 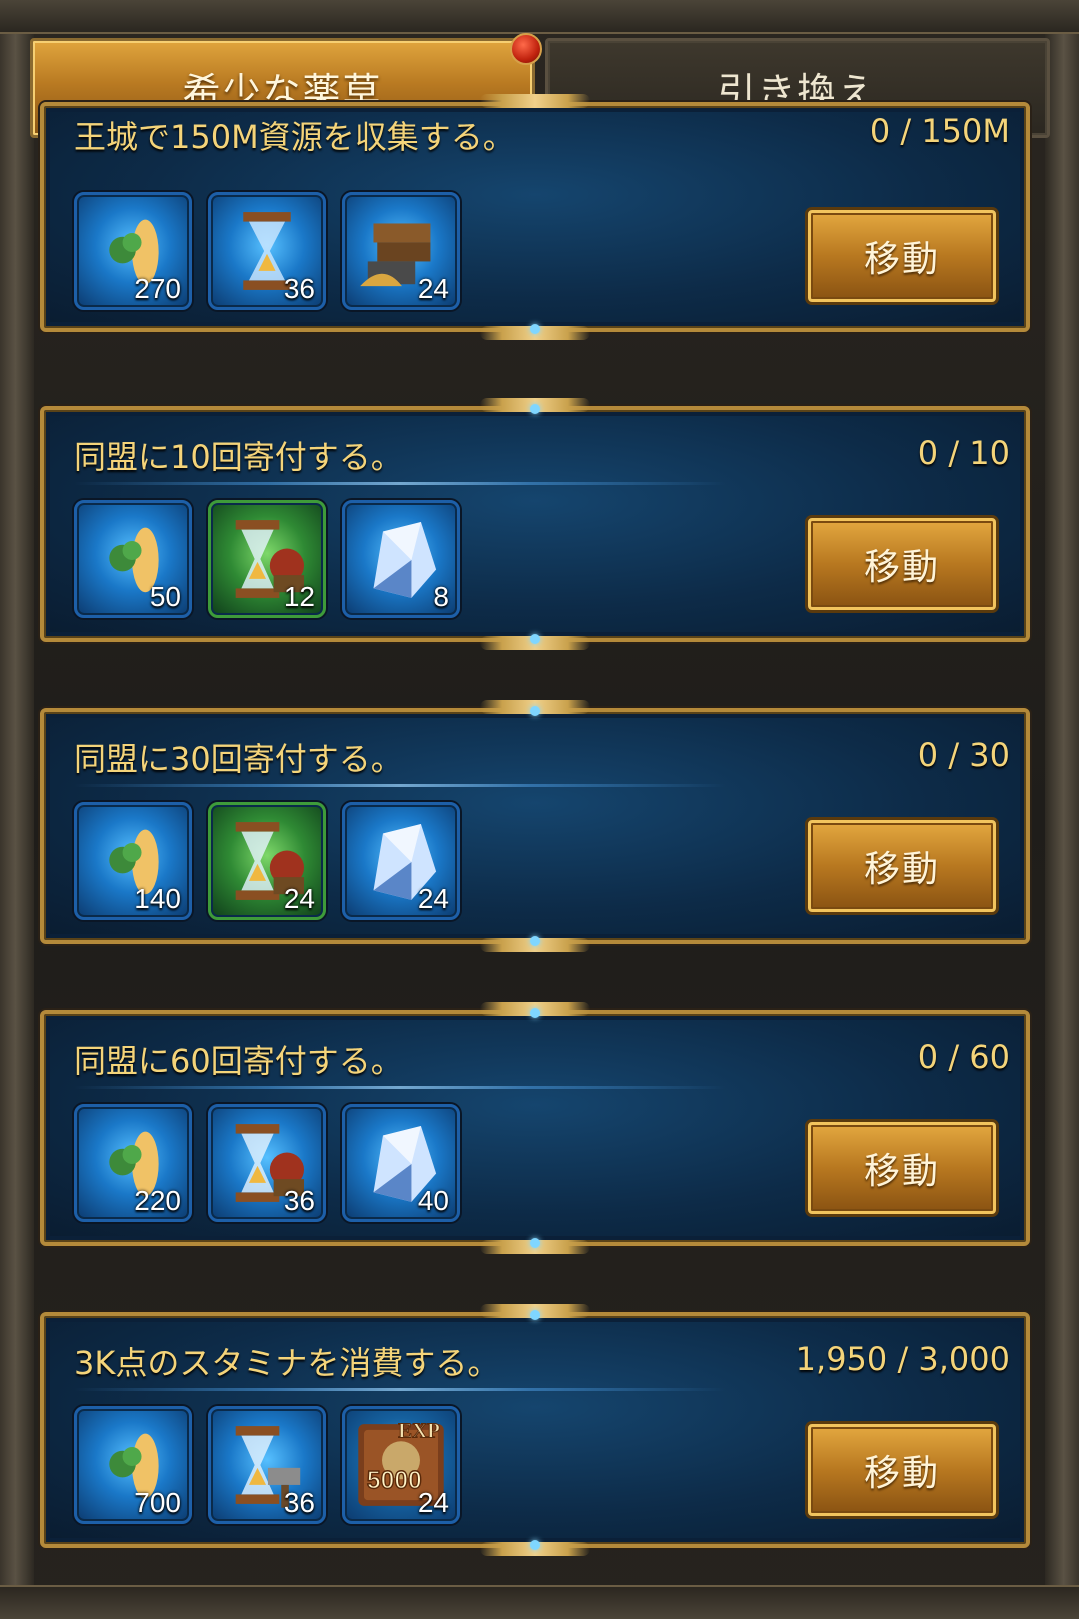 What do you see at coordinates (401, 1465) in the screenshot?
I see `reward-item: EXP 5000 24` at bounding box center [401, 1465].